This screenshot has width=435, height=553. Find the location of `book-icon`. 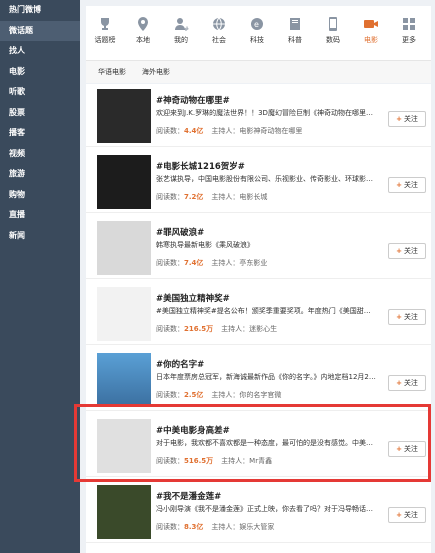

book-icon is located at coordinates (295, 24).